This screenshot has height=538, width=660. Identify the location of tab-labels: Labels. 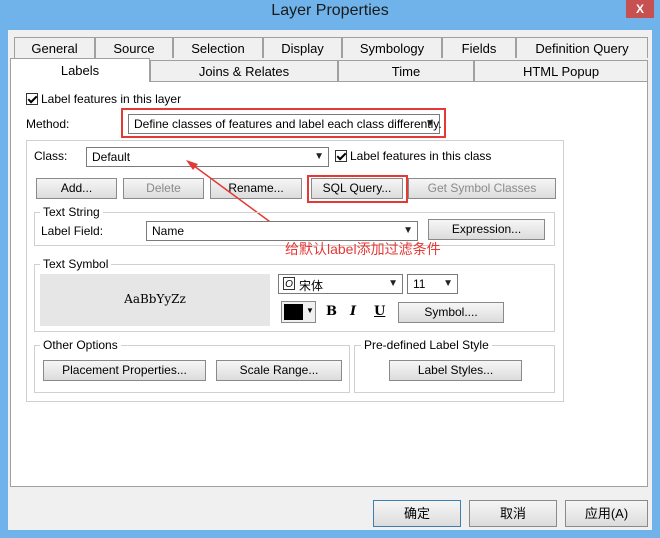
(80, 70).